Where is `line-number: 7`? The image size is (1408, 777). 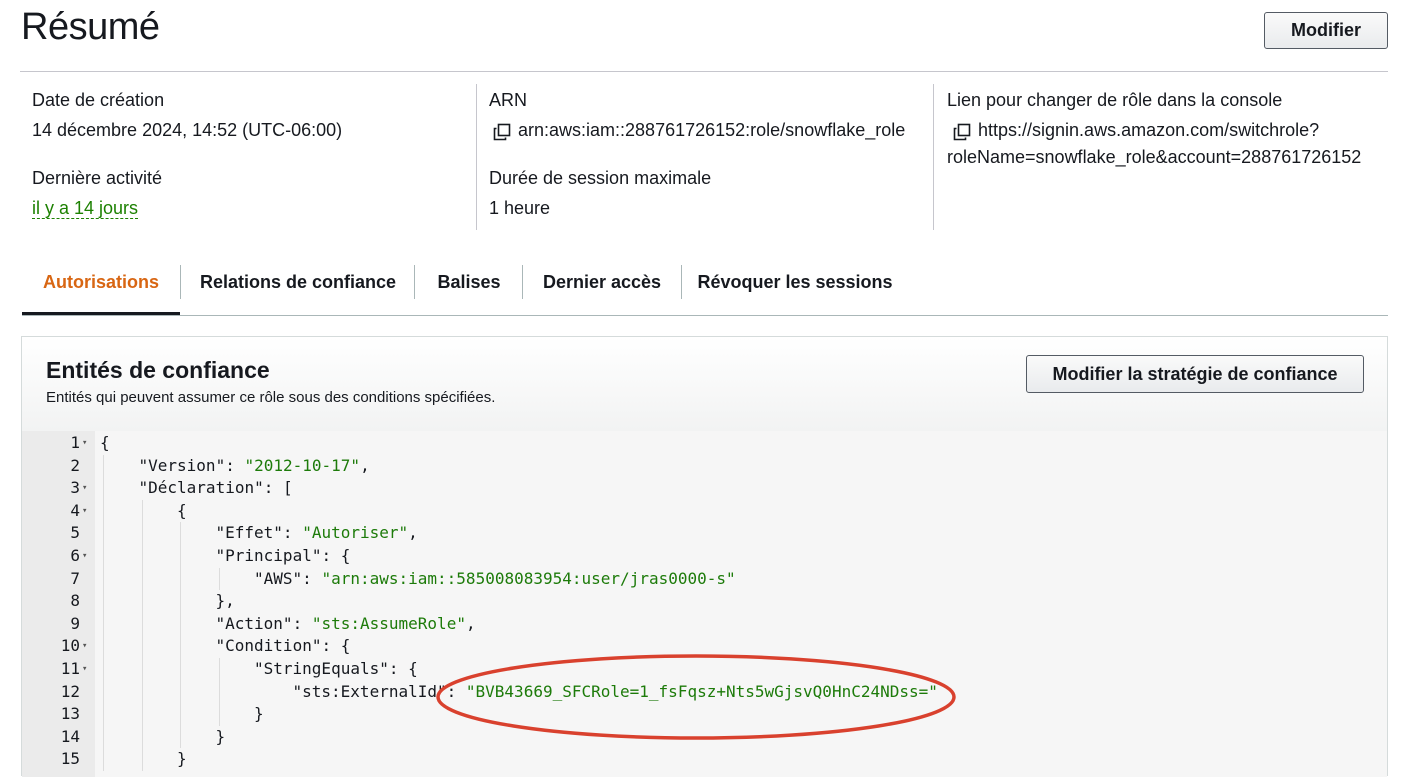 line-number: 7 is located at coordinates (75, 578).